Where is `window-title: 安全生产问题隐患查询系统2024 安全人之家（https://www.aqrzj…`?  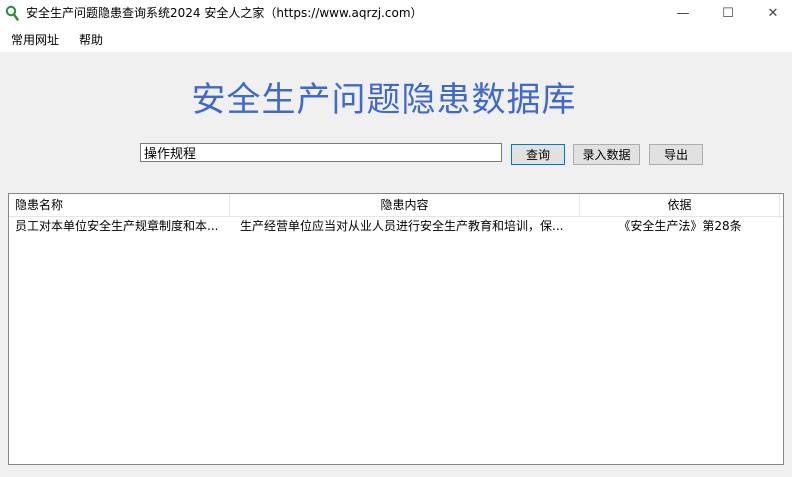
window-title: 安全生产问题隐患查询系统2024 安全人之家（https://www.aqrzj… is located at coordinates (224, 13).